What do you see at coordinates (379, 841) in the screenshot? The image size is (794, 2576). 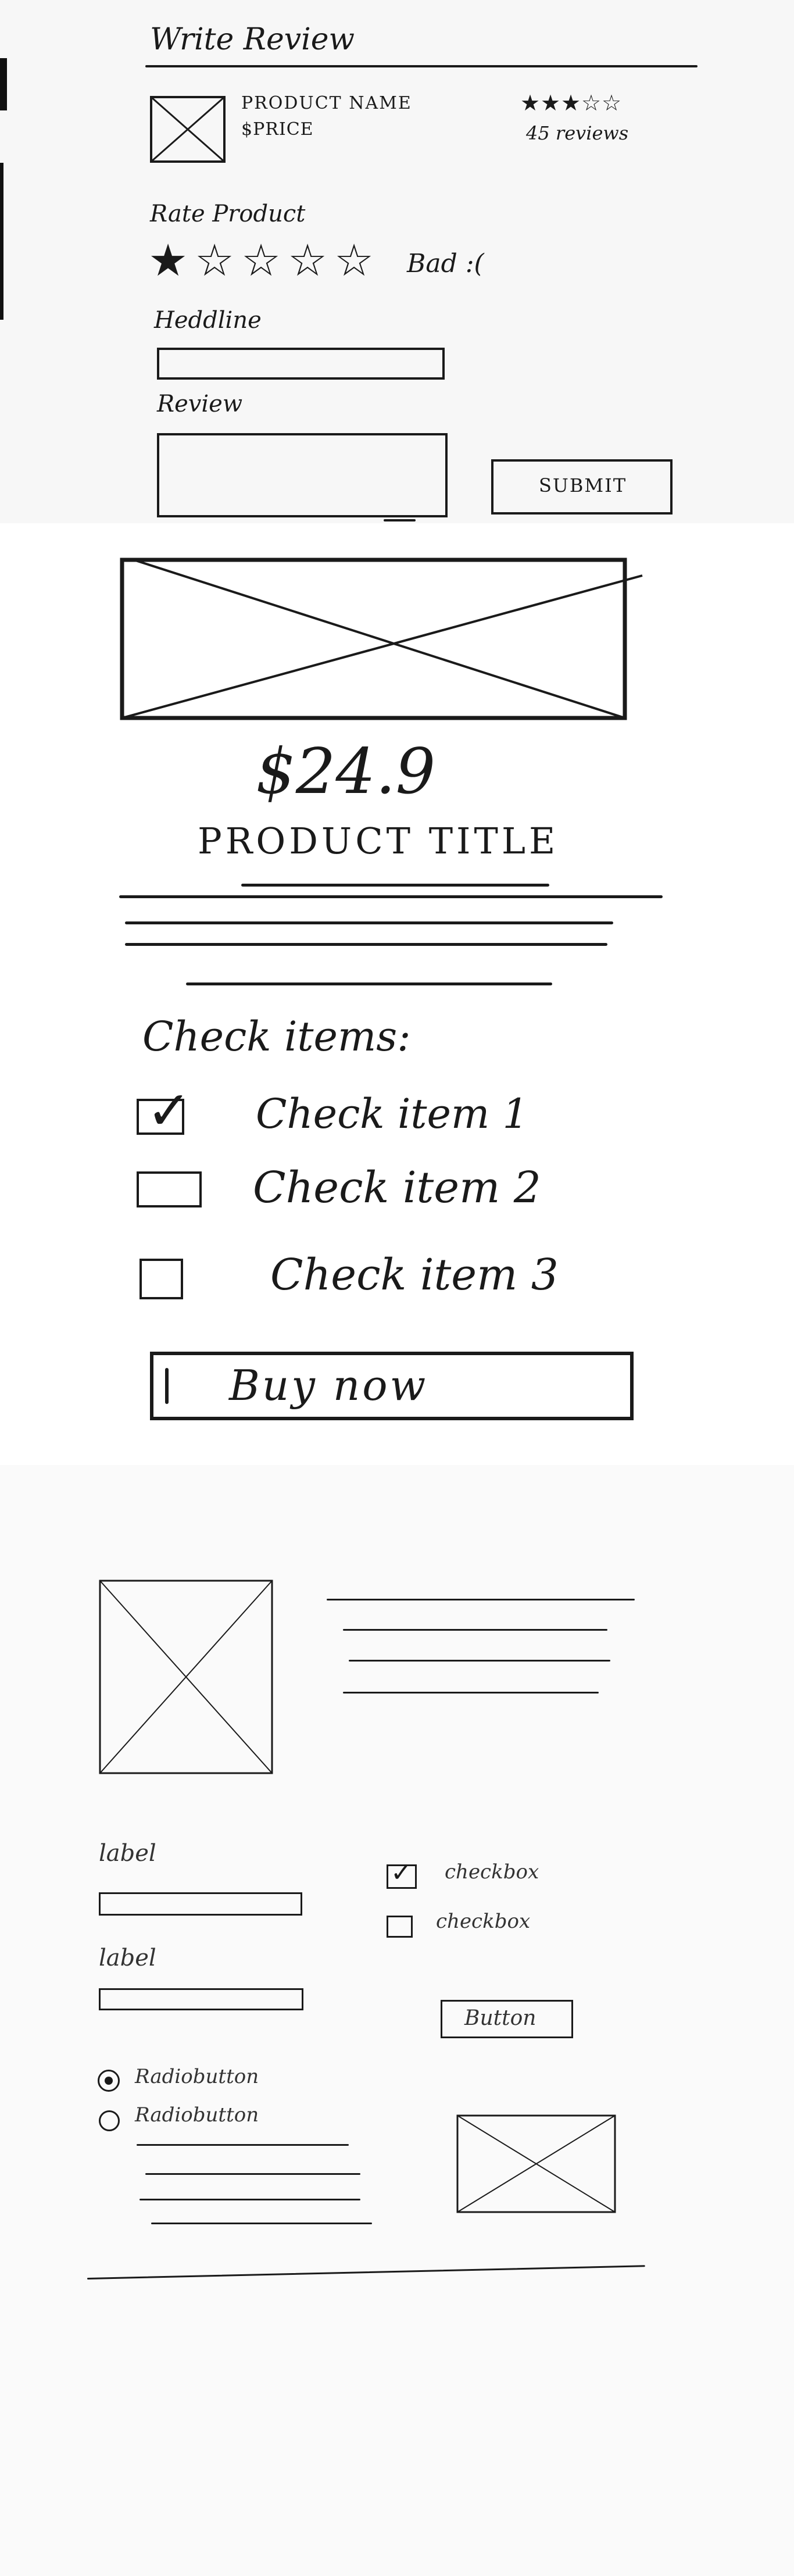 I see `product-title: PRODUCT TITLE` at bounding box center [379, 841].